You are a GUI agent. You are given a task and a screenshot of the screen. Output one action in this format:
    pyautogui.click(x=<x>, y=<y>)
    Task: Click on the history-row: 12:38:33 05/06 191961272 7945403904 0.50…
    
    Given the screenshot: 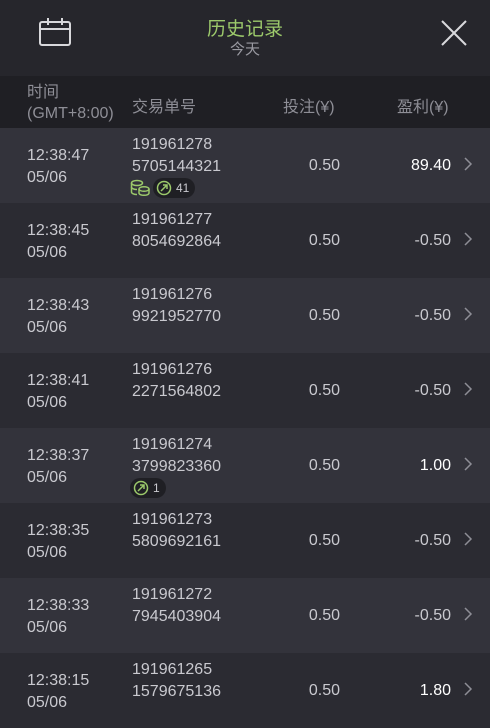 What is the action you would take?
    pyautogui.click(x=245, y=615)
    